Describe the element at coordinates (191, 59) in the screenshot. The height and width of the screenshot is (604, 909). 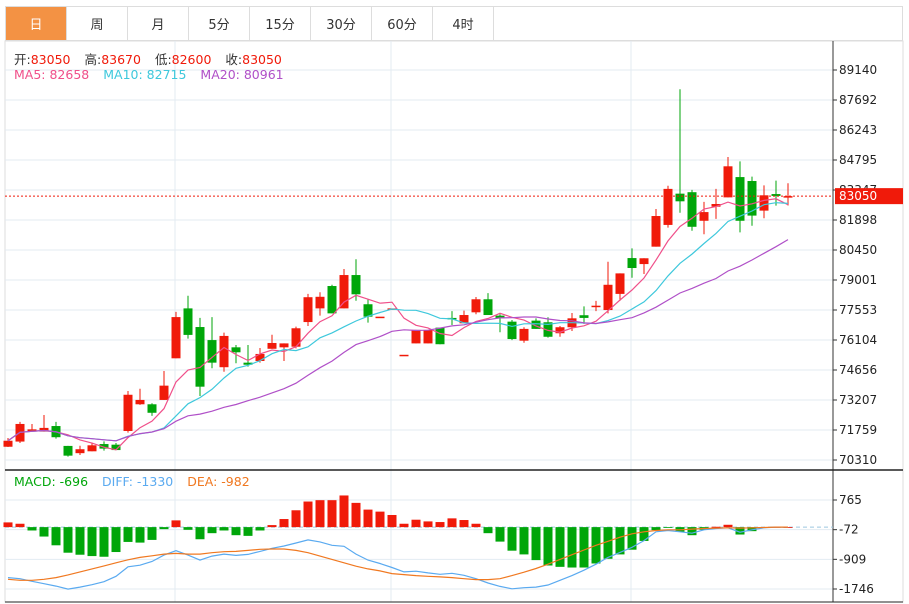
I see `low-value: 82600` at that location.